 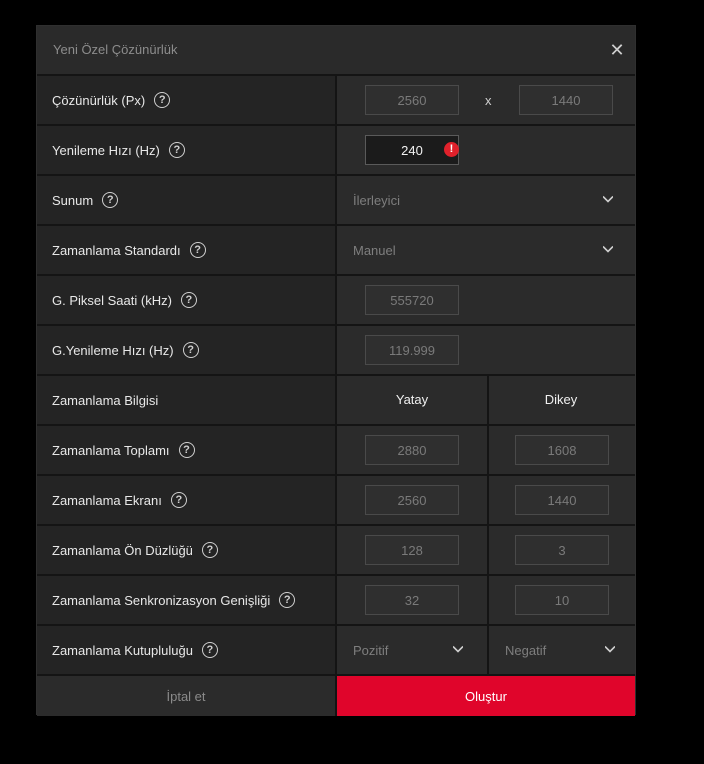 I want to click on timing-sync-width-label: Zamanlama Senkronizasyon Genişliği, so click(x=161, y=600).